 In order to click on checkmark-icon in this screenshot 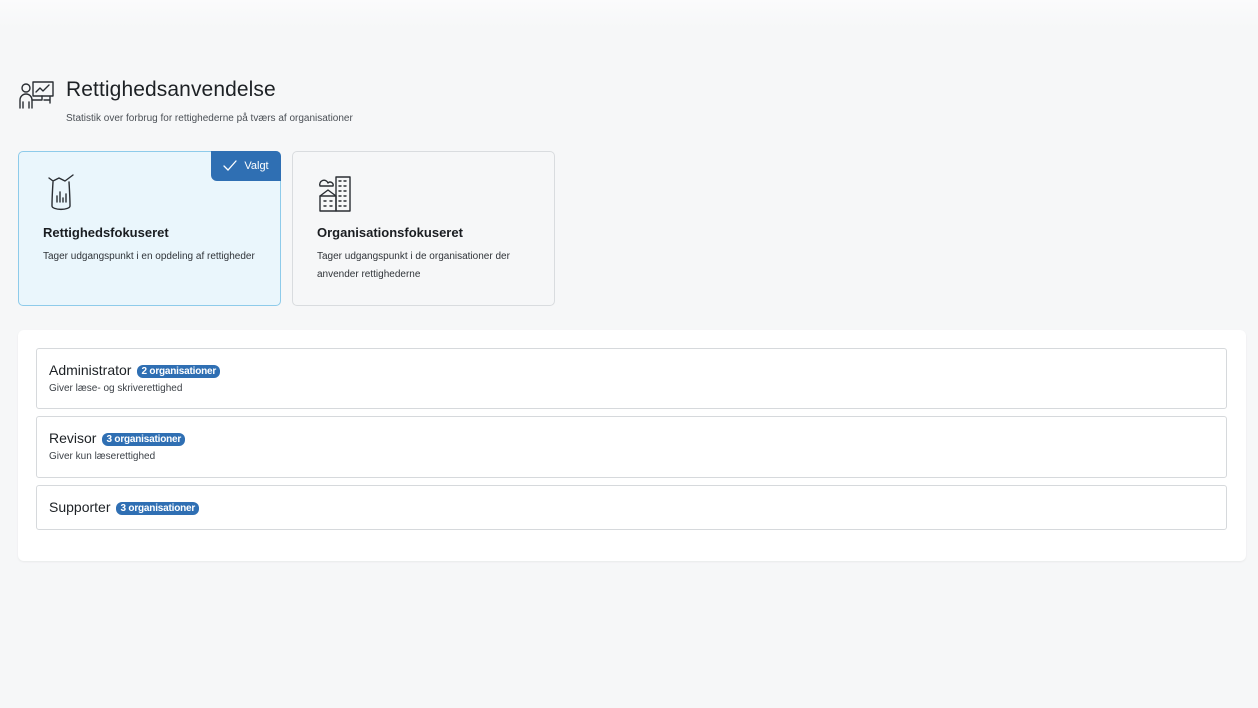, I will do `click(230, 165)`.